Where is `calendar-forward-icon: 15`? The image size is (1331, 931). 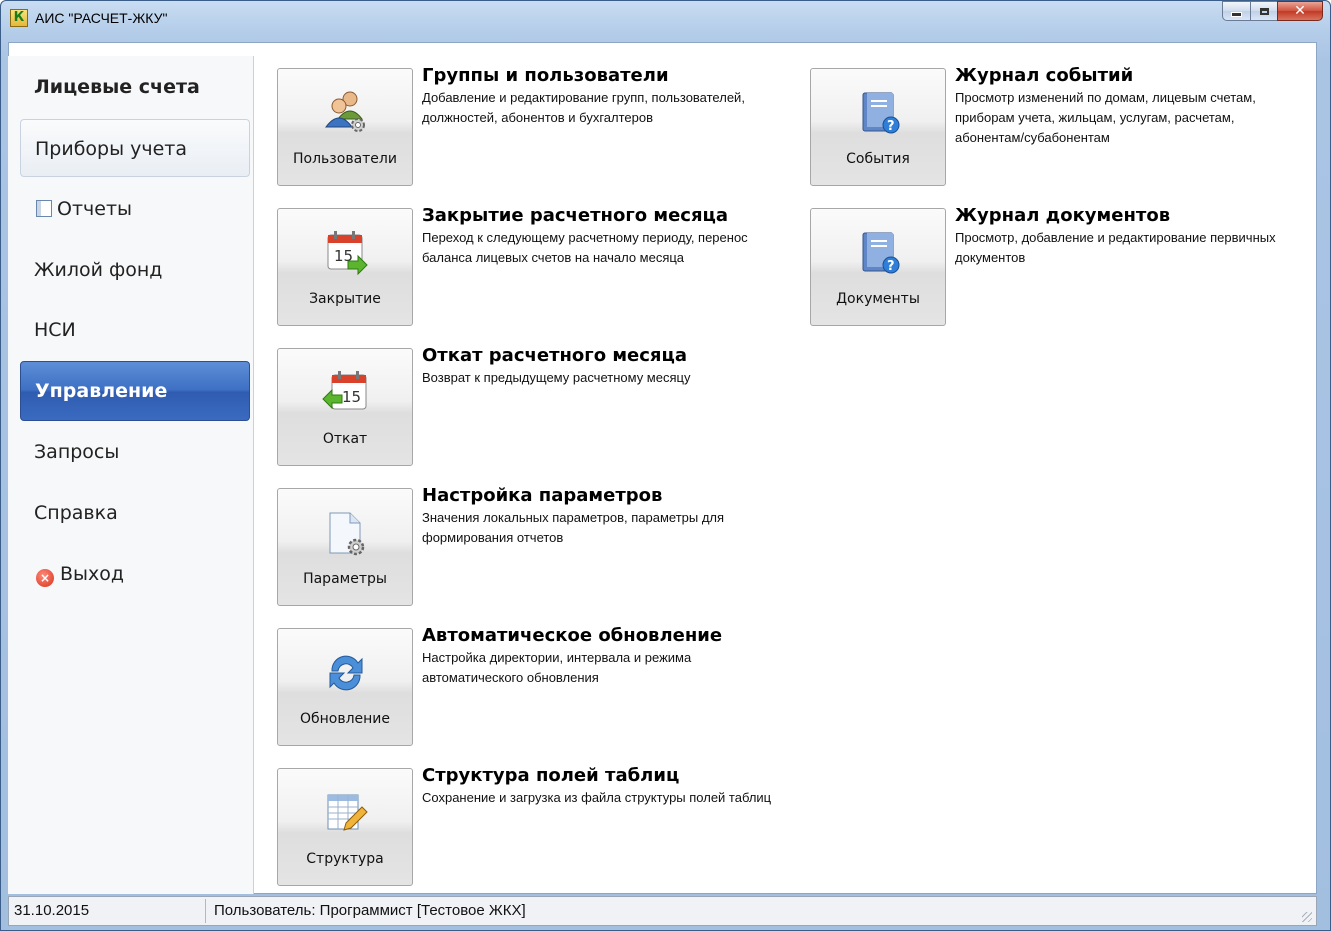
calendar-forward-icon: 15 is located at coordinates (347, 253).